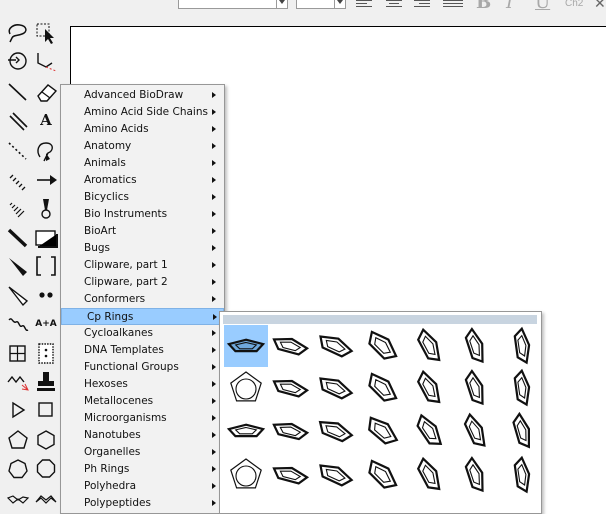 The image size is (606, 514). What do you see at coordinates (142, 384) in the screenshot?
I see `menu-item-hexoses: Hexoses` at bounding box center [142, 384].